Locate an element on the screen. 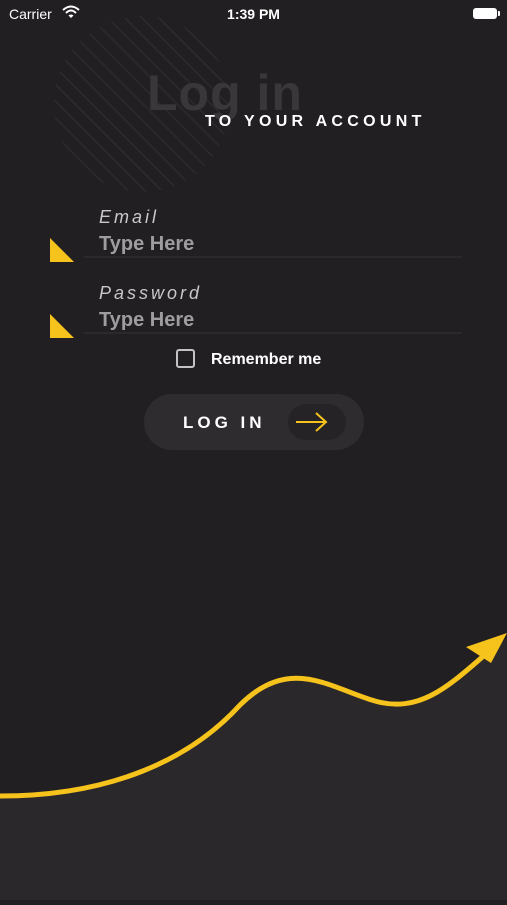  email-underline is located at coordinates (273, 257).